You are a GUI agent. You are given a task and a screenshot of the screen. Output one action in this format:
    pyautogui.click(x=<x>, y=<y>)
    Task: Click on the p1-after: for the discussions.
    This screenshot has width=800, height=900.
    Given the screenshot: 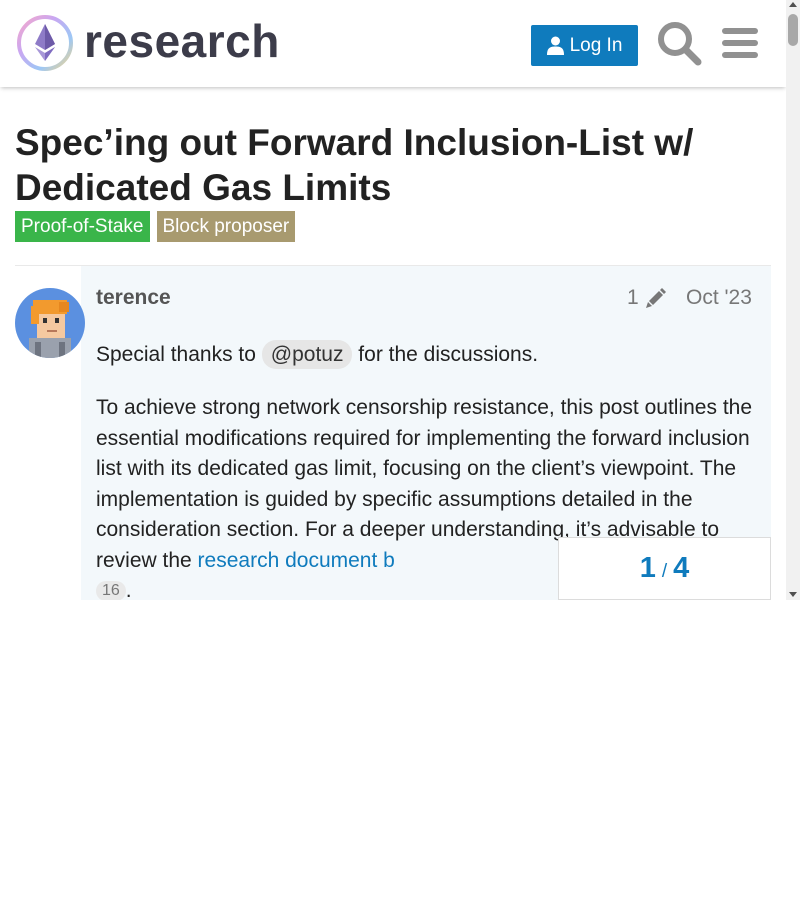 What is the action you would take?
    pyautogui.click(x=445, y=354)
    